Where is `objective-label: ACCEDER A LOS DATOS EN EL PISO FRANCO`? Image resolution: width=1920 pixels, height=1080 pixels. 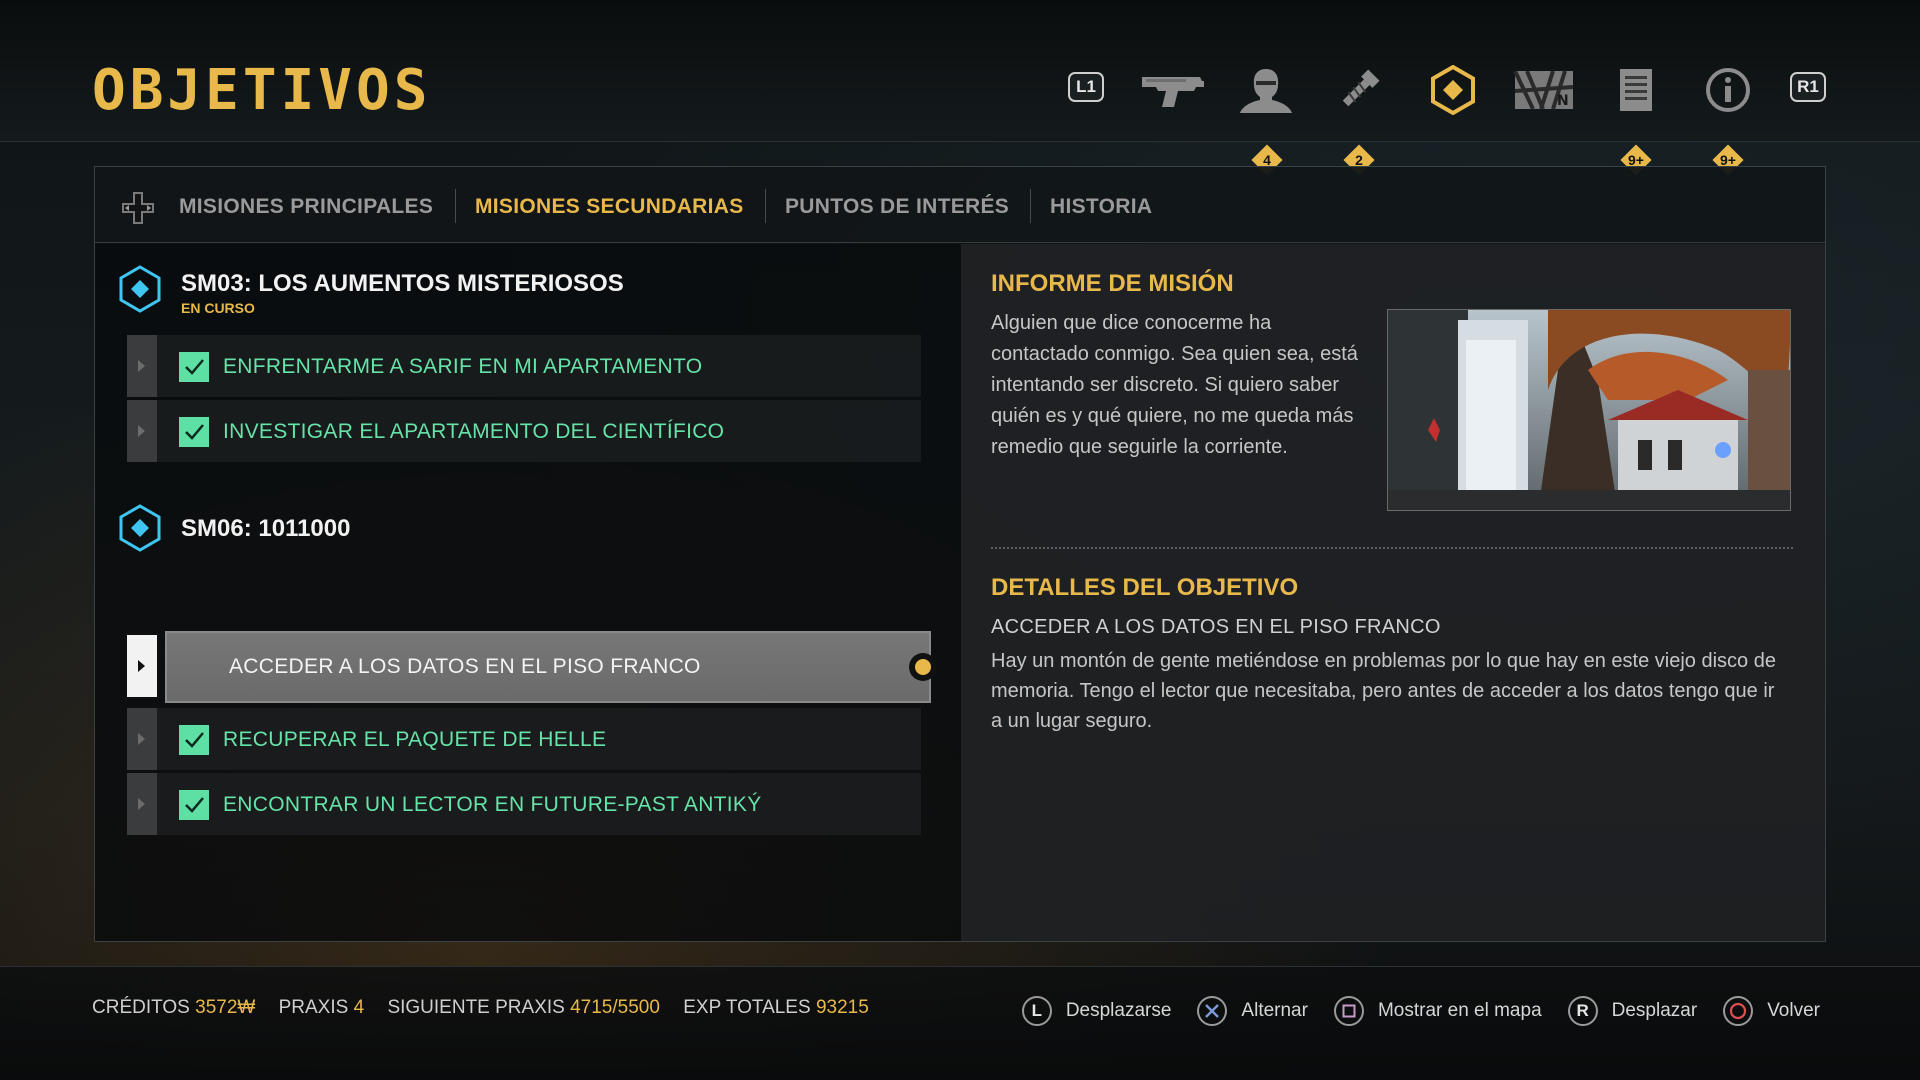 objective-label: ACCEDER A LOS DATOS EN EL PISO FRANCO is located at coordinates (465, 666).